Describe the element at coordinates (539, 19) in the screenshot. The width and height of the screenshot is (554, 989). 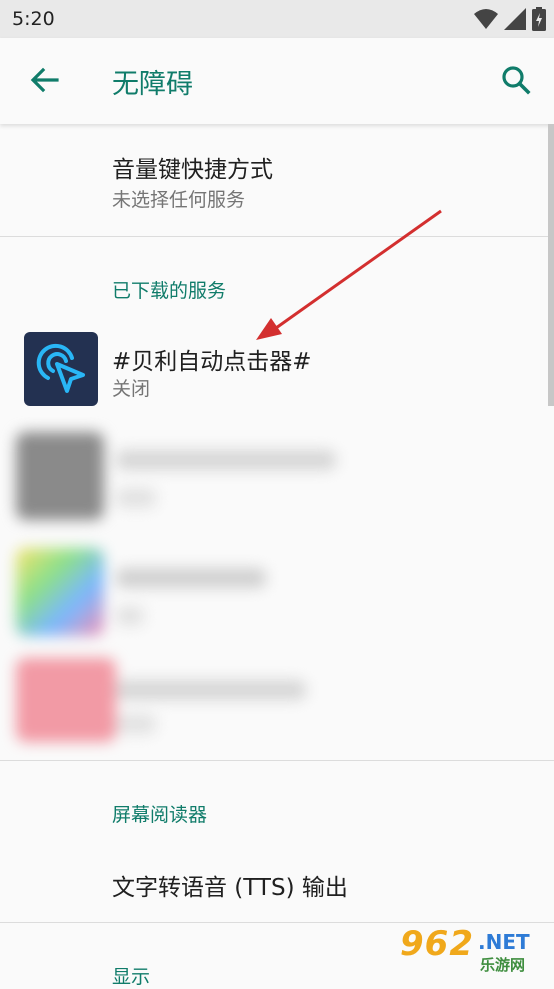
I see `battery-icon` at that location.